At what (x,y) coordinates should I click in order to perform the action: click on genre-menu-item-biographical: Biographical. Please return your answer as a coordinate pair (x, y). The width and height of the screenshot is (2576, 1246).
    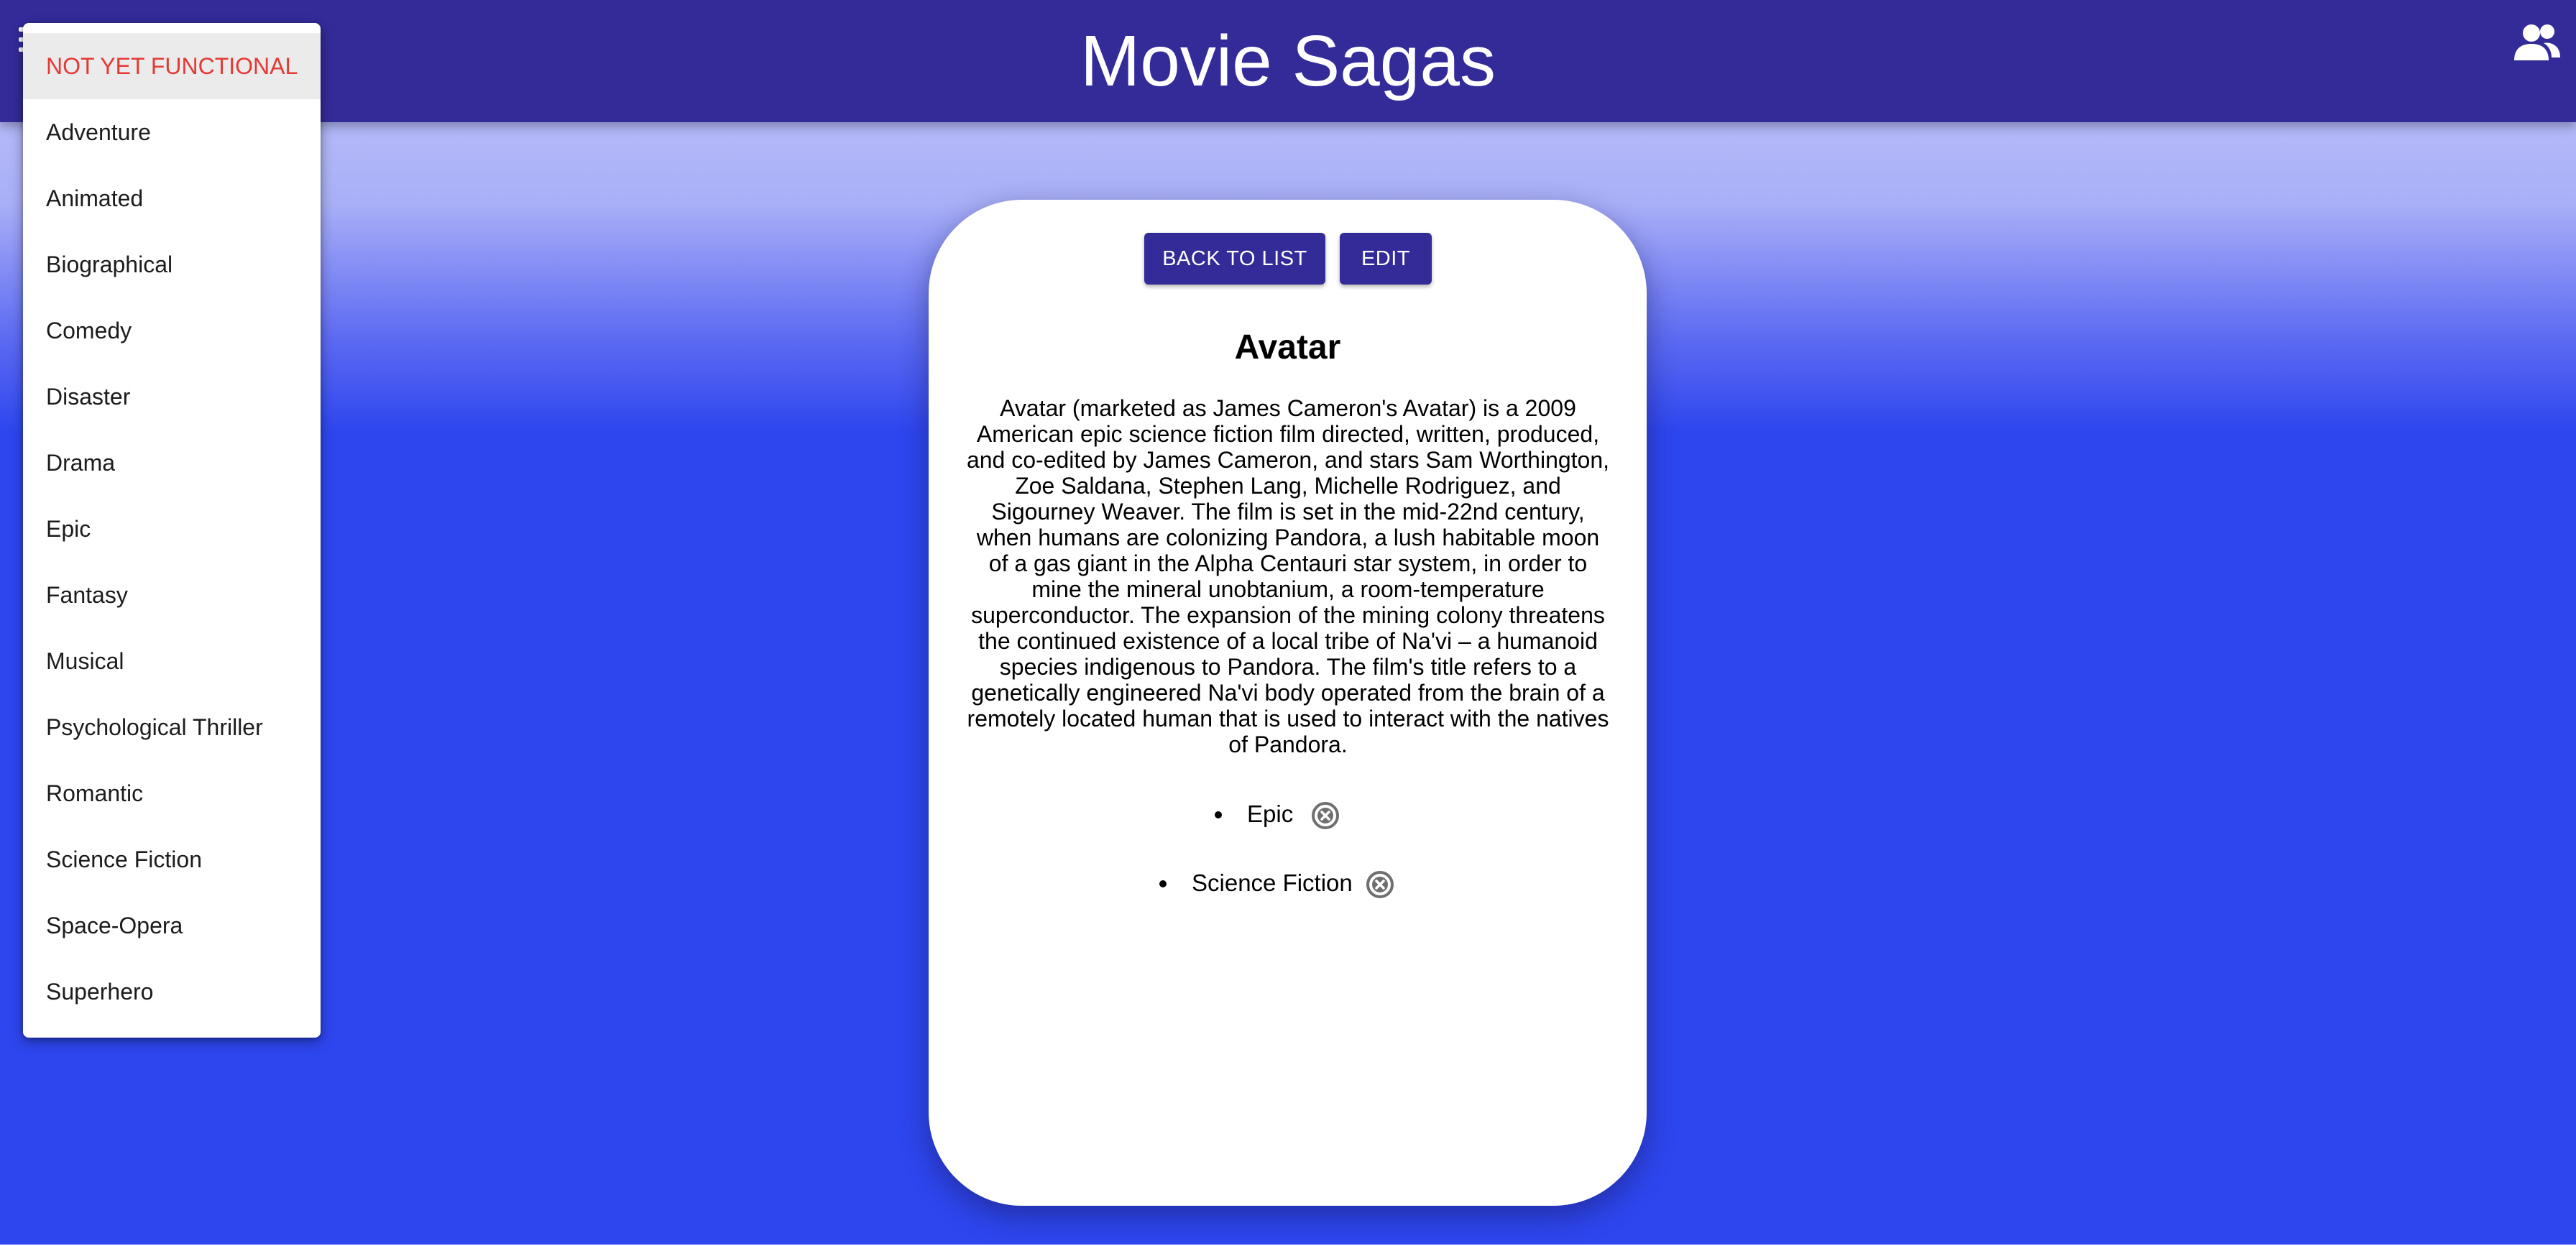
    Looking at the image, I should click on (172, 264).